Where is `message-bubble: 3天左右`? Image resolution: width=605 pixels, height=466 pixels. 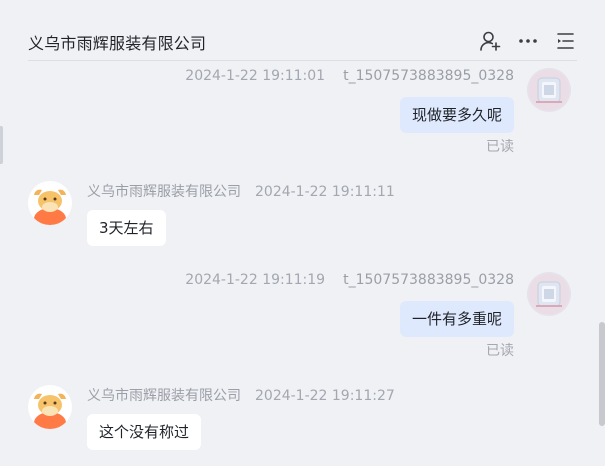 message-bubble: 3天左右 is located at coordinates (126, 228).